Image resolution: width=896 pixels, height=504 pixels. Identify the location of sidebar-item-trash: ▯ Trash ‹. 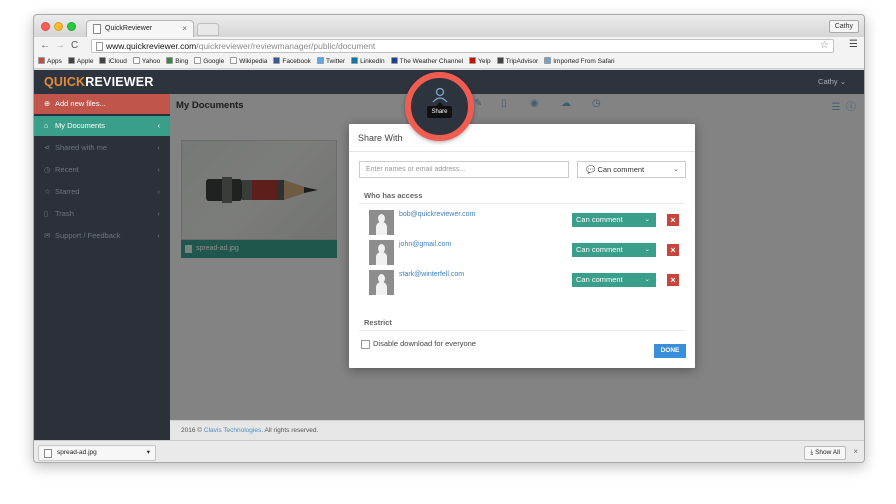
(102, 214).